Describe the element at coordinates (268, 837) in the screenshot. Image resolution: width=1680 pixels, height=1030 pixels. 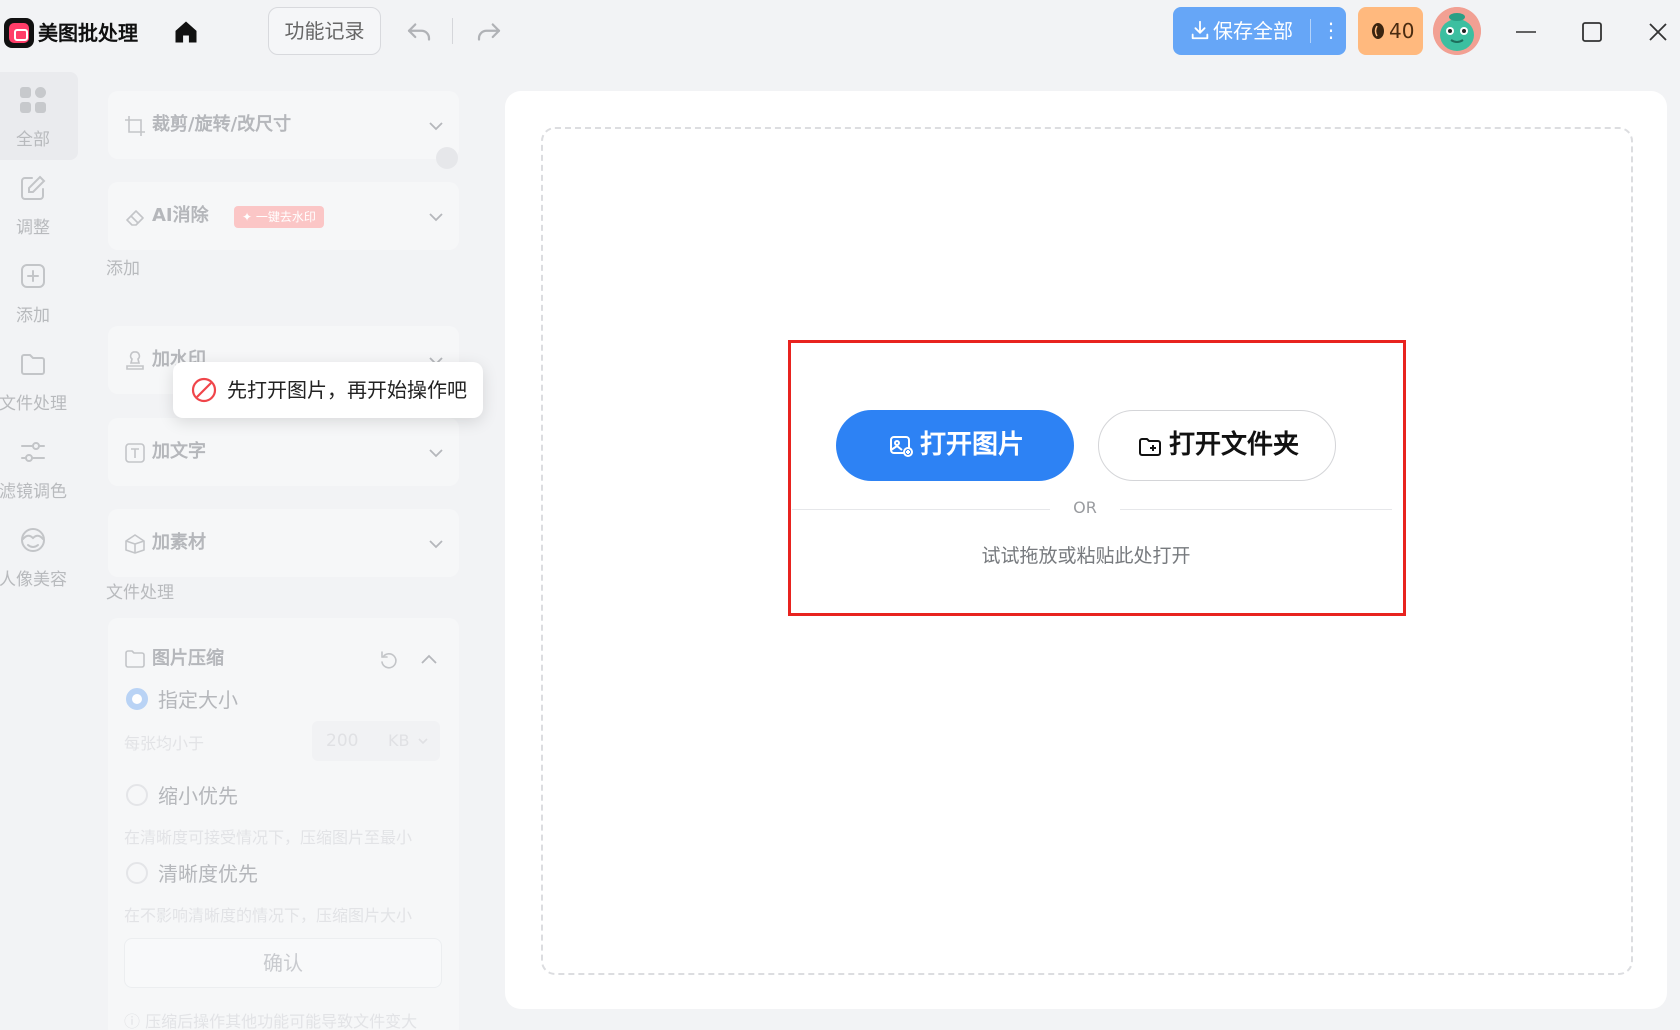
I see `option-description: 在清晰度可接受情况下，压缩图片至最小` at that location.